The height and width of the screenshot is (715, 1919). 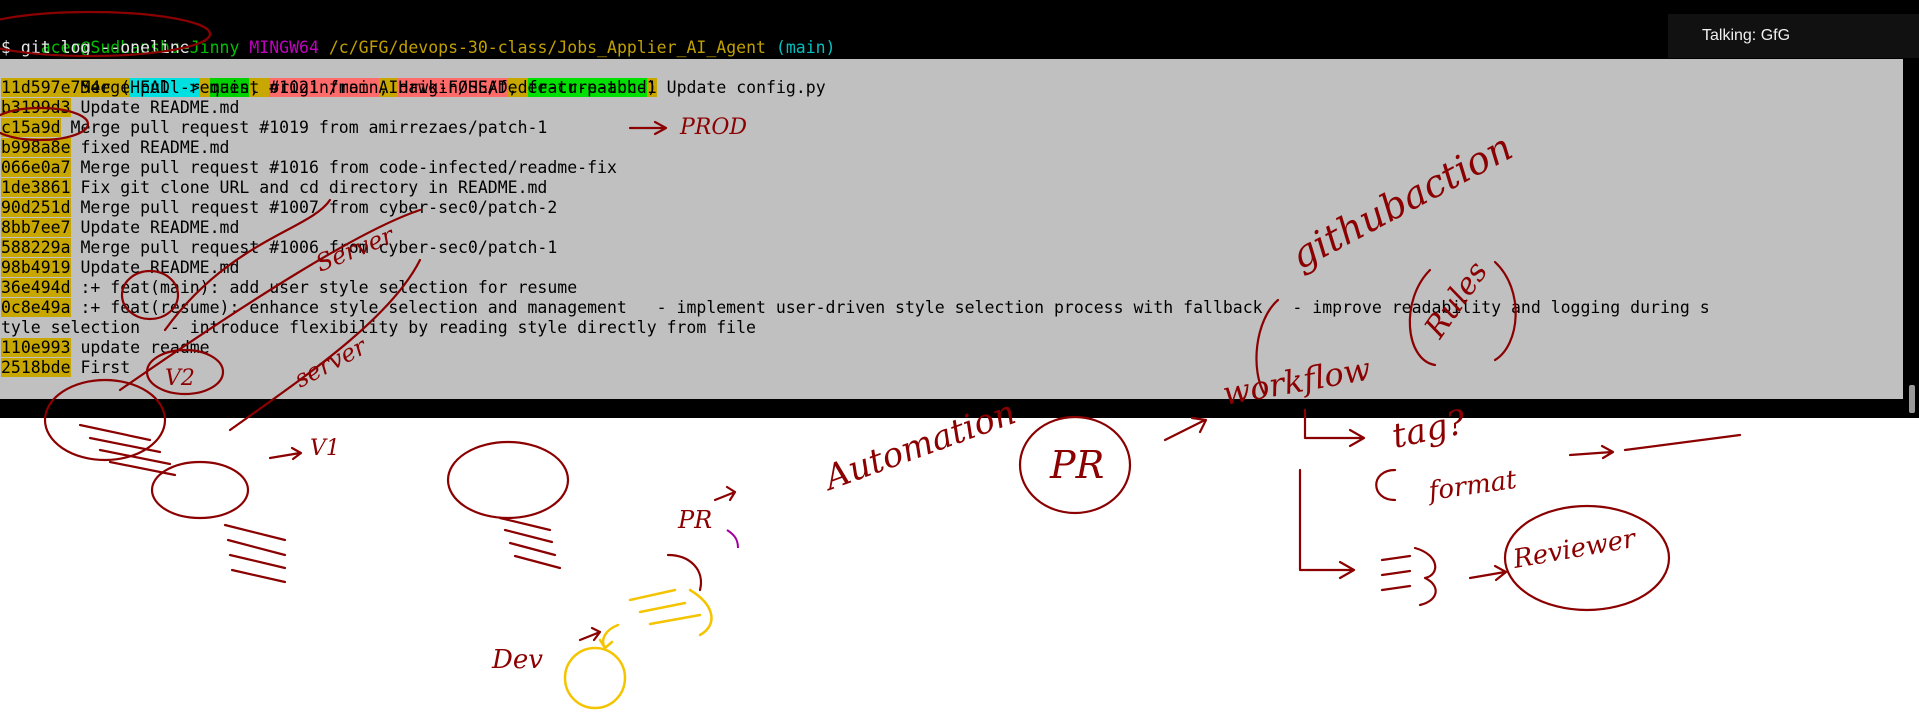 What do you see at coordinates (255, 553) in the screenshot?
I see `ink-server-v1-lines` at bounding box center [255, 553].